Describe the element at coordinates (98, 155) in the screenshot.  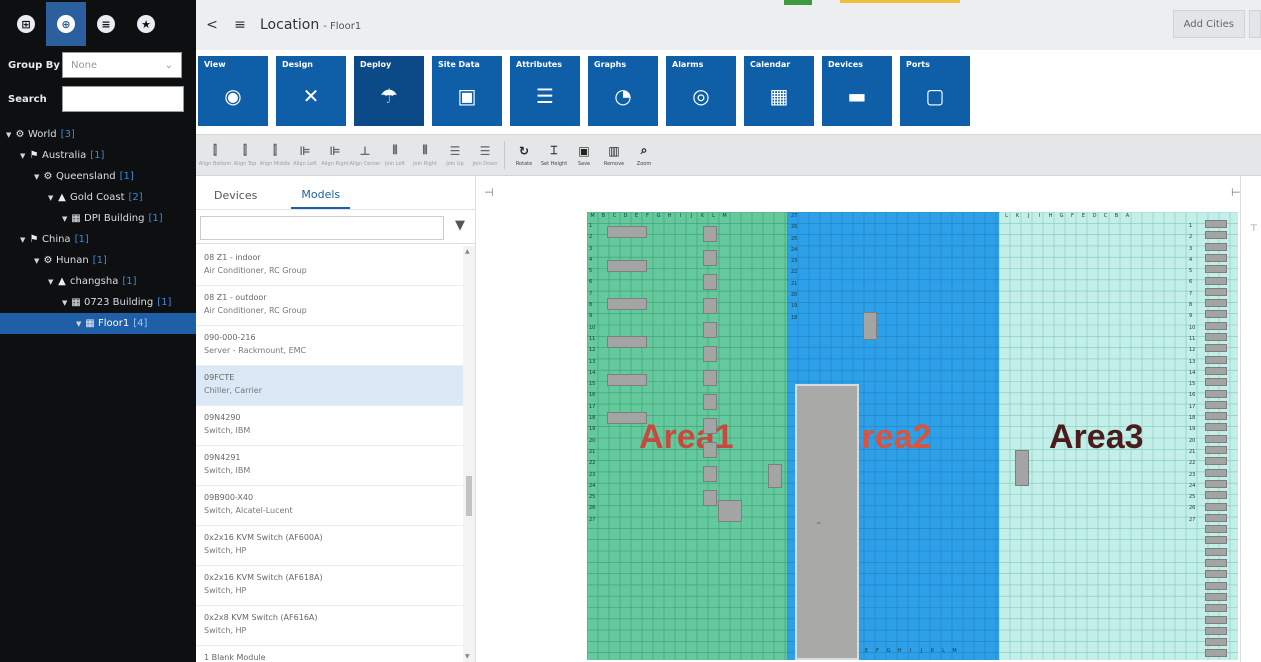
I see `tree-node-australia: ▼ ⚑ Australia [1]` at that location.